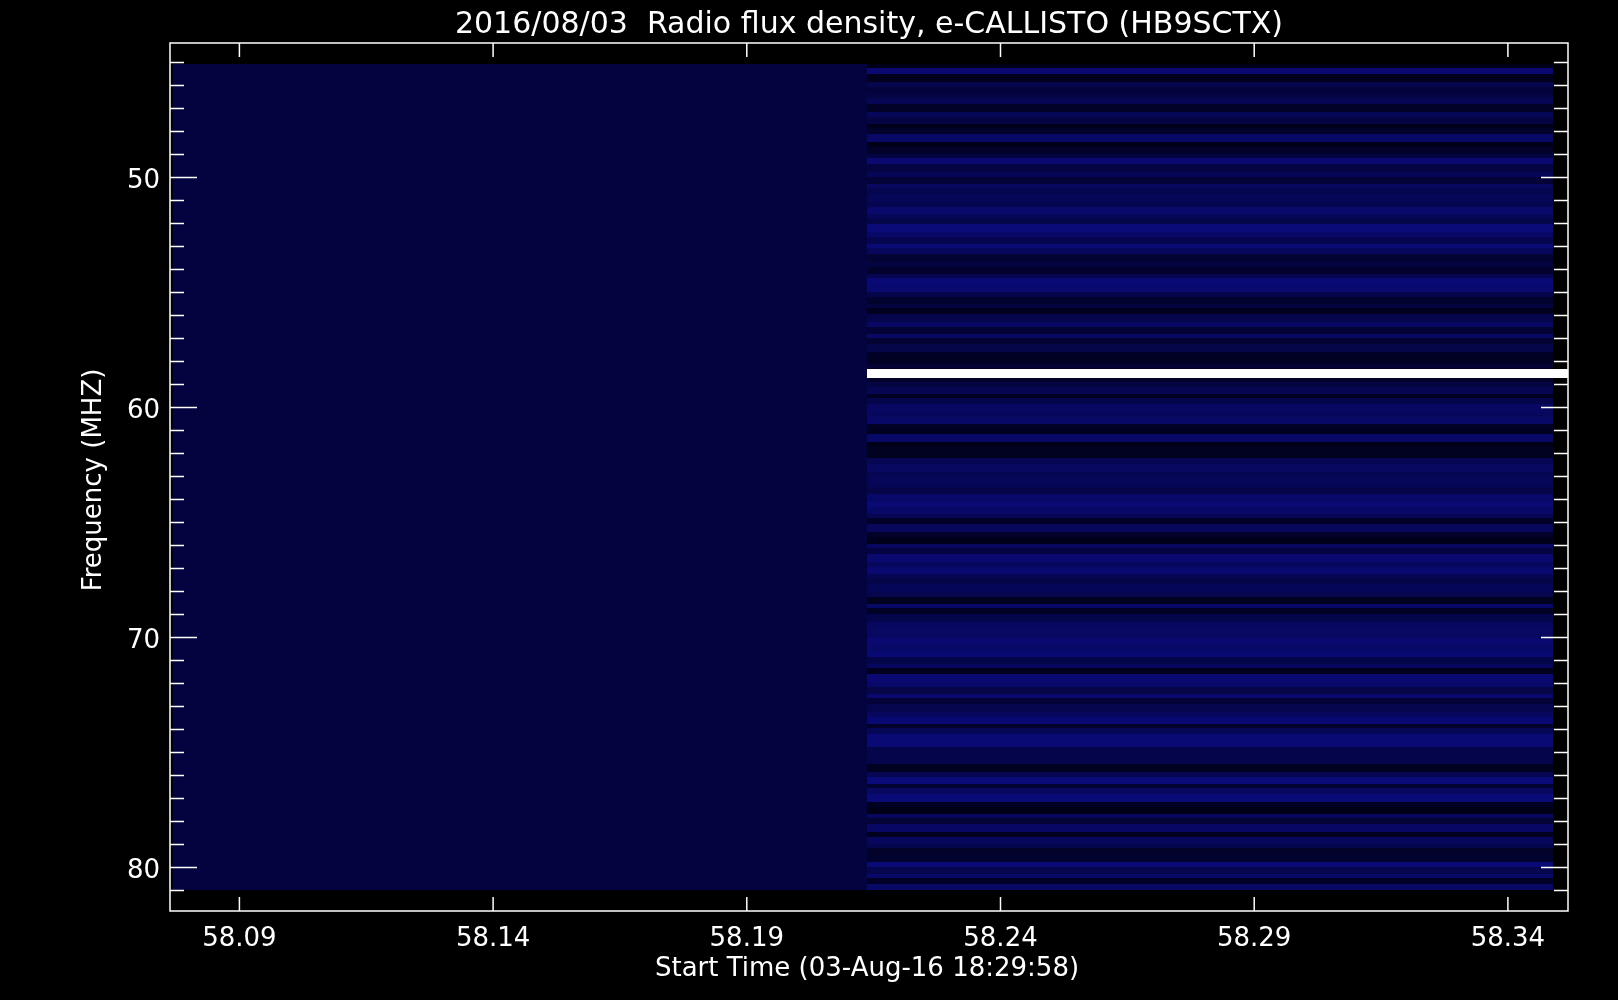 This screenshot has height=1000, width=1618. What do you see at coordinates (493, 937) in the screenshot?
I see `x-tick-label: 58.14` at bounding box center [493, 937].